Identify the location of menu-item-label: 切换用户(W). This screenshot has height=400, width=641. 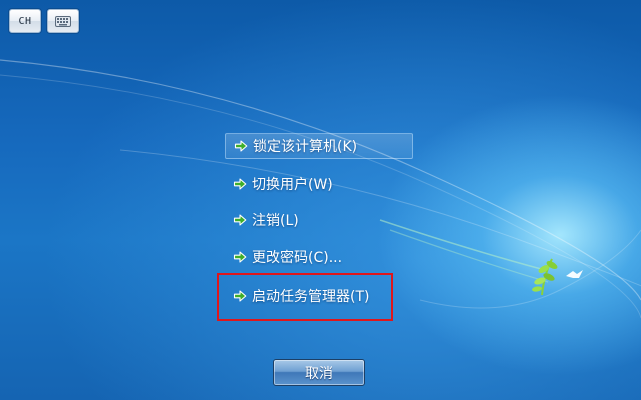
(292, 185).